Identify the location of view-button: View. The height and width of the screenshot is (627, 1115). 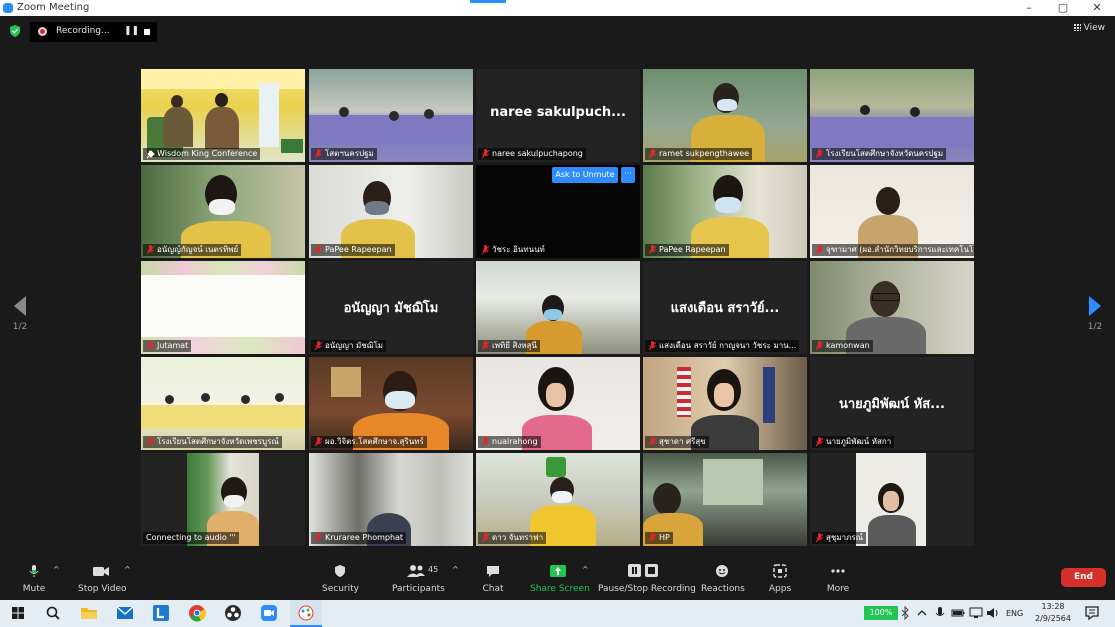
(1089, 28).